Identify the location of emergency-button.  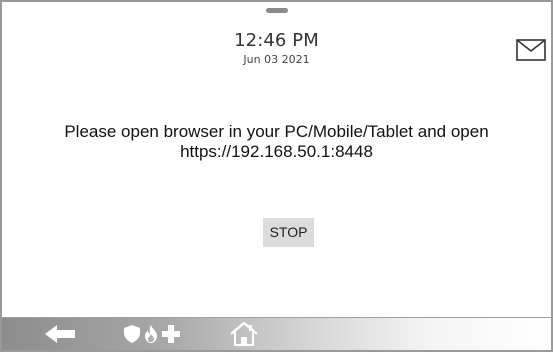
(152, 334).